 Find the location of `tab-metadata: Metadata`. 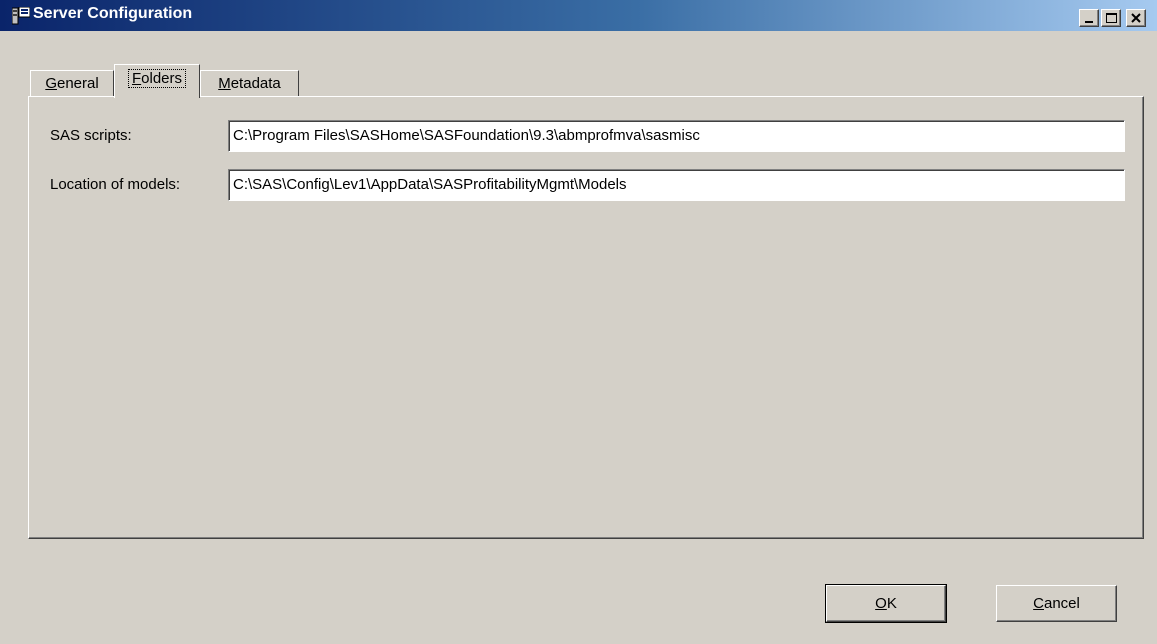

tab-metadata: Metadata is located at coordinates (249, 83).